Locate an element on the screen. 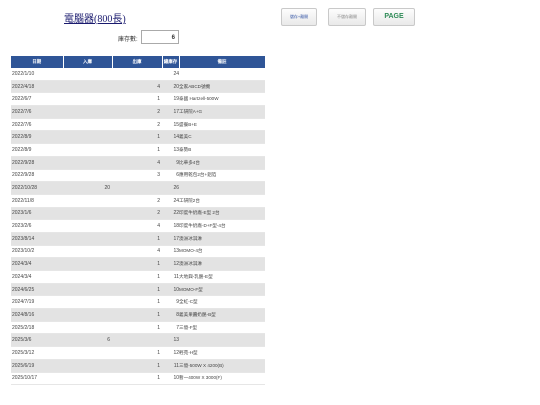 The height and width of the screenshot is (405, 540). cell-note: 全虹-C型 is located at coordinates (222, 302).